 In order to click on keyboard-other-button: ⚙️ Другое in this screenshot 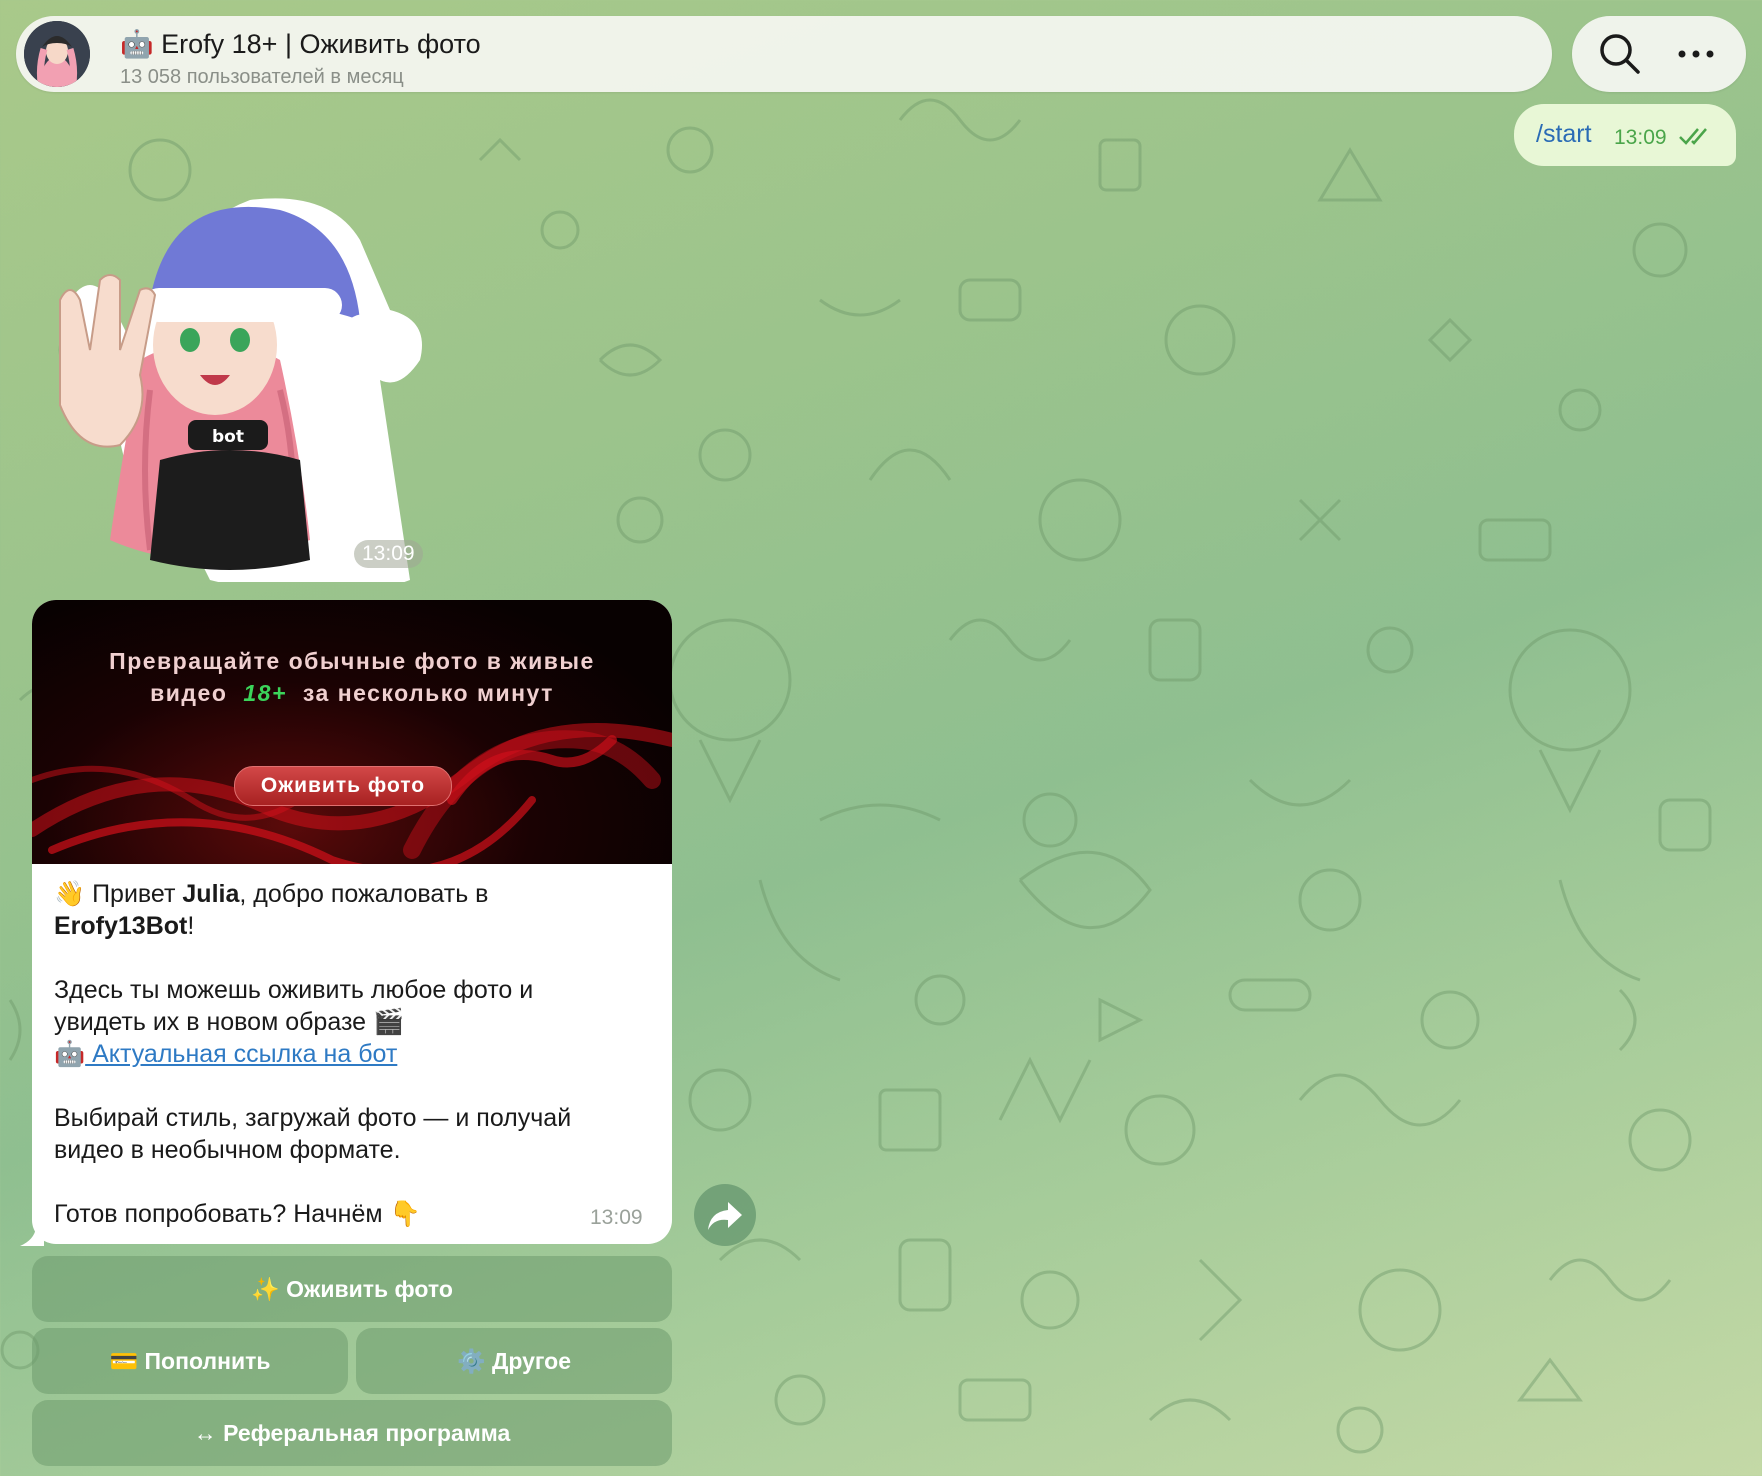, I will do `click(514, 1361)`.